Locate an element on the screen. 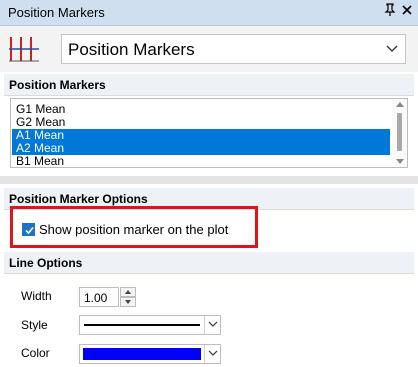 This screenshot has width=418, height=367. spin-up-button is located at coordinates (128, 292).